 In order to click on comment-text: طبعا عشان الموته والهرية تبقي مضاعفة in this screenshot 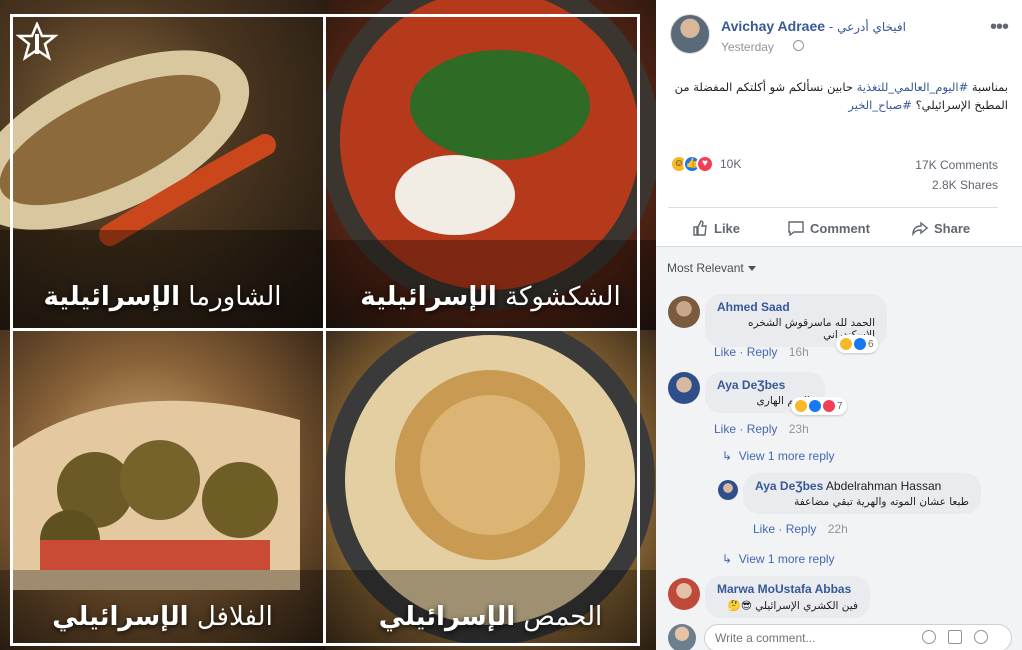, I will do `click(881, 502)`.